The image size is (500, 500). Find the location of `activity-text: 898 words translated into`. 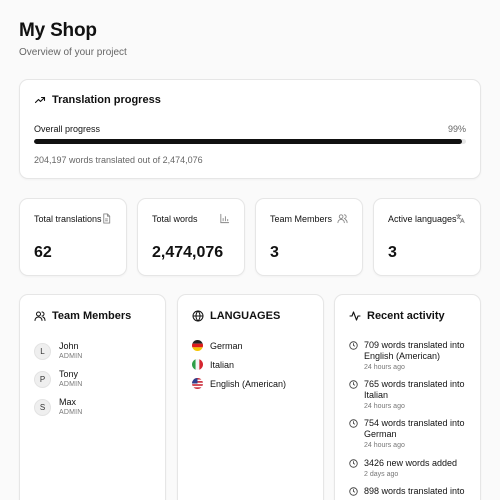

activity-text: 898 words translated into is located at coordinates (414, 491).